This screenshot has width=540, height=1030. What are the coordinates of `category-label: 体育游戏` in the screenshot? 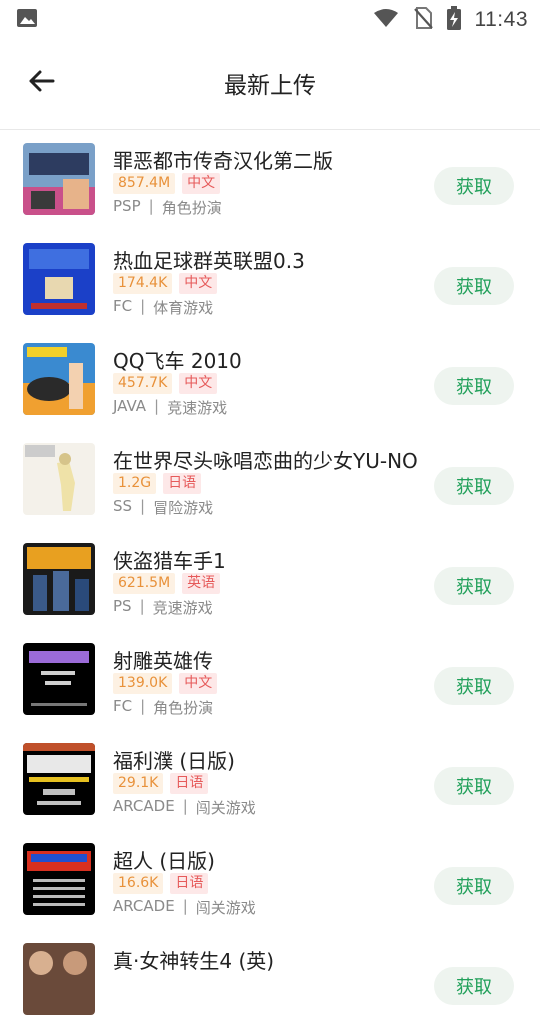 It's located at (183, 308).